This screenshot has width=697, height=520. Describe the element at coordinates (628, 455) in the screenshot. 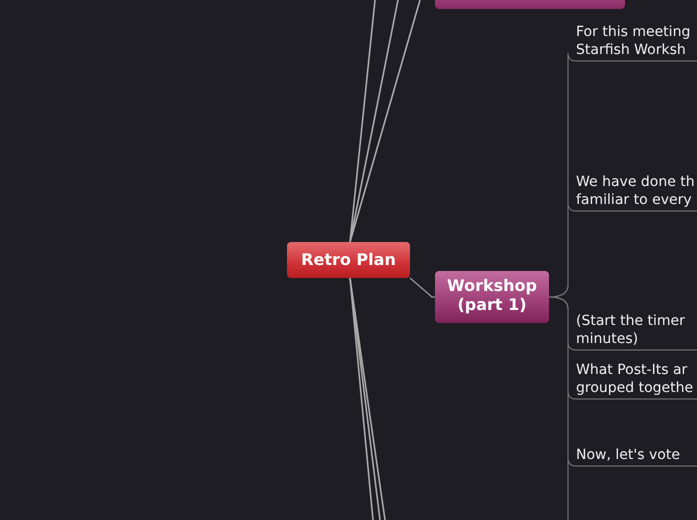

I see `note-text: Now, let's vote` at that location.